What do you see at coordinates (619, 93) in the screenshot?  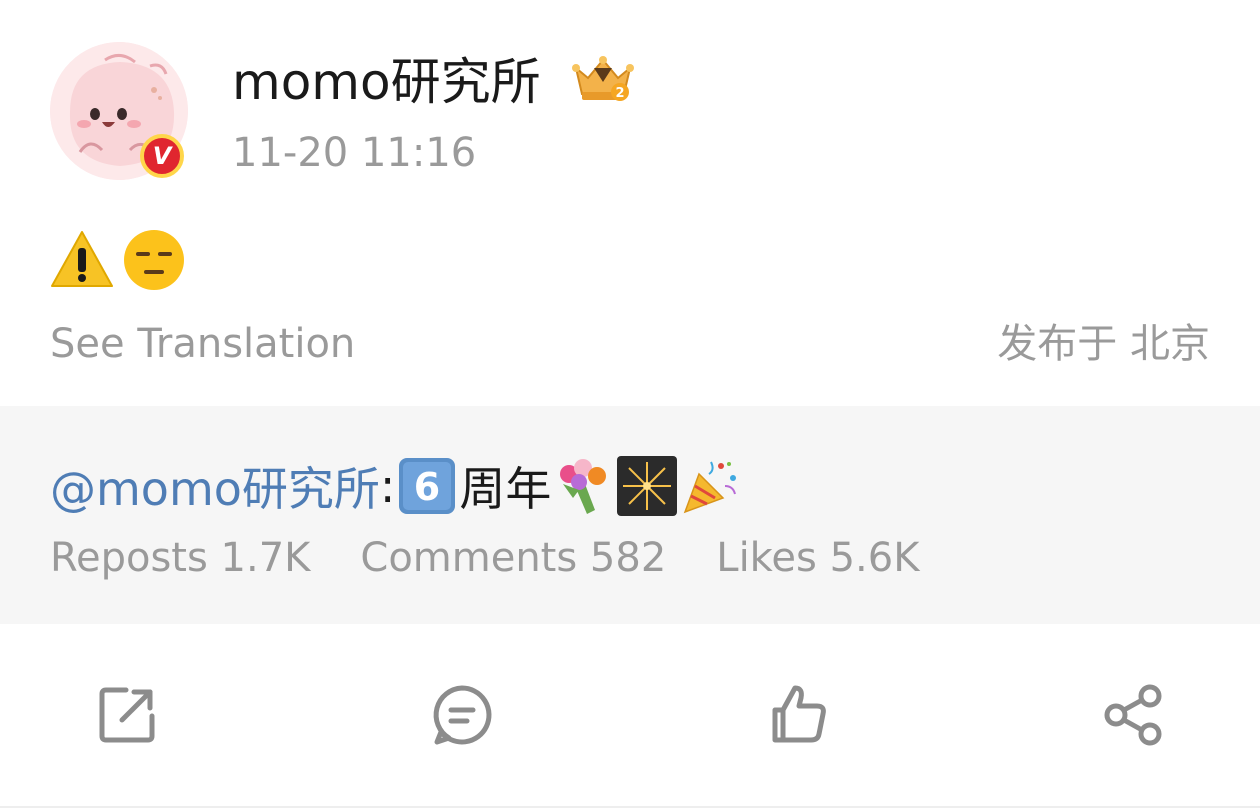 I see `svg-text: 2` at bounding box center [619, 93].